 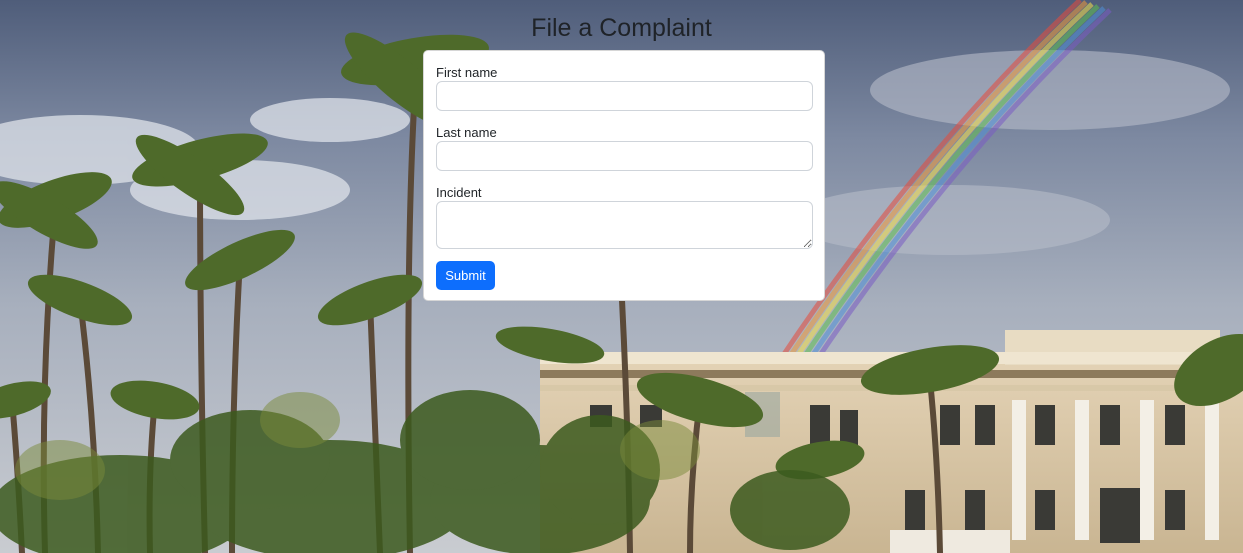 What do you see at coordinates (624, 225) in the screenshot?
I see `incident-field` at bounding box center [624, 225].